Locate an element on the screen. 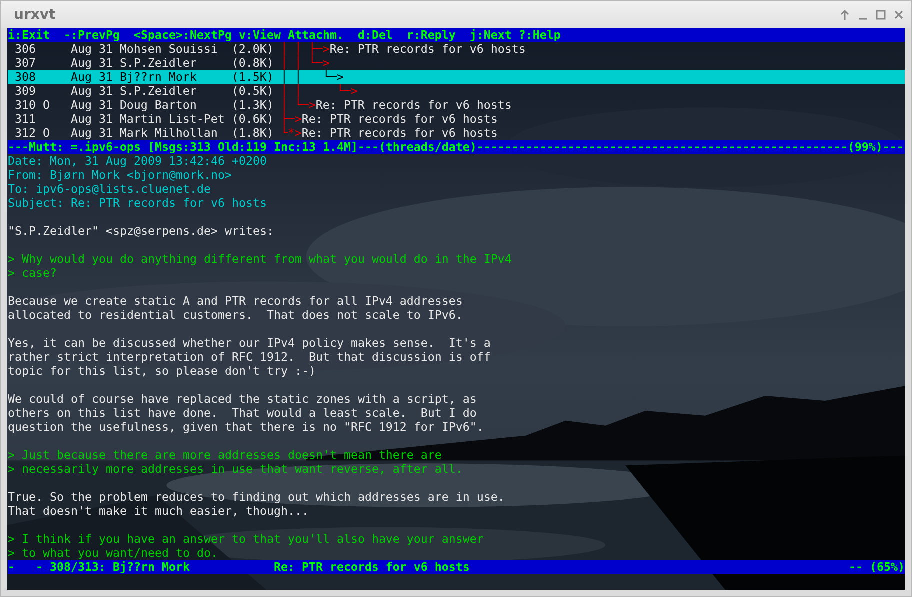  message-row: 311 Aug 31 Martin List-Pet (0.6K) ├─>Re: PTR records for v6 hosts is located at coordinates (456, 119).